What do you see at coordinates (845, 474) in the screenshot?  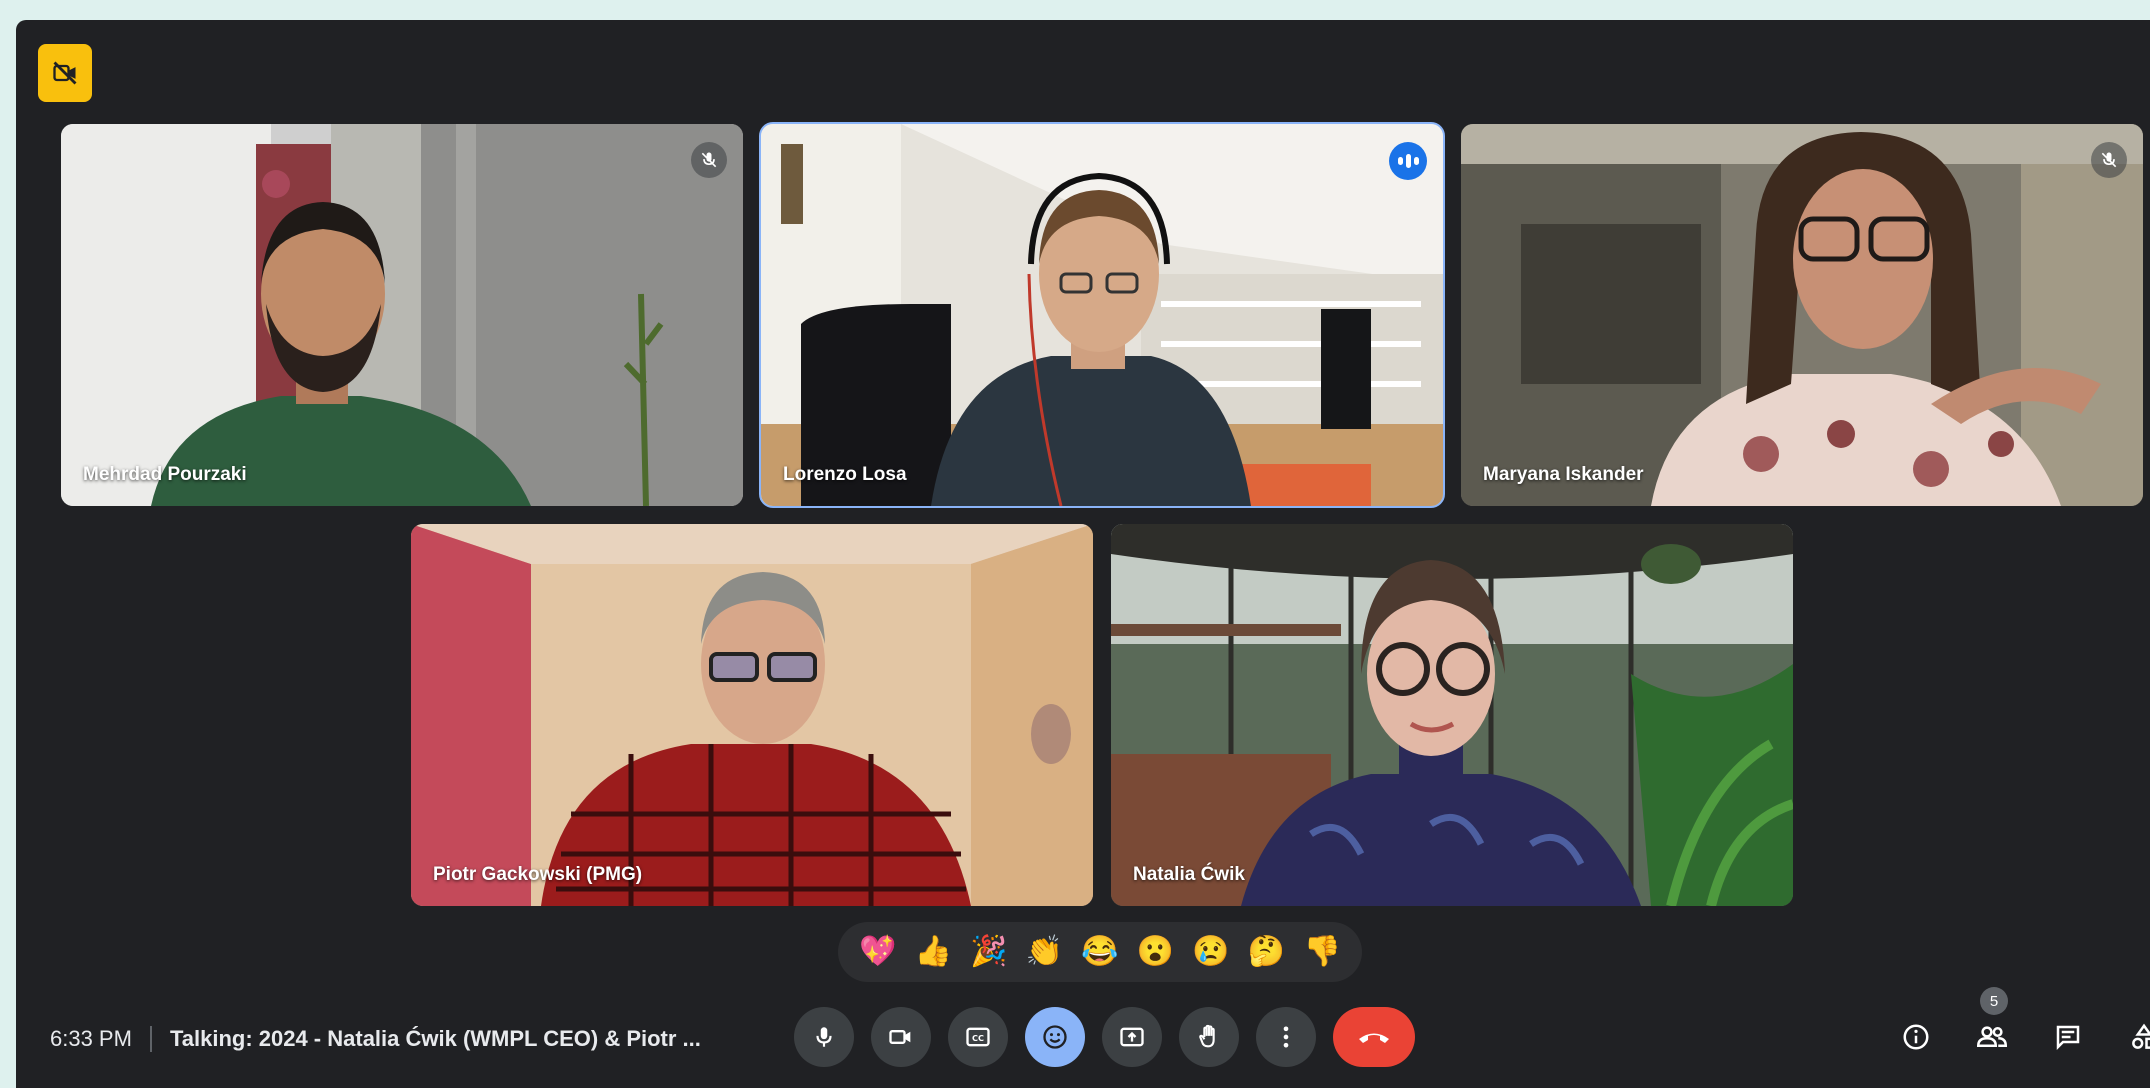 I see `participant-name: Lorenzo Losa` at bounding box center [845, 474].